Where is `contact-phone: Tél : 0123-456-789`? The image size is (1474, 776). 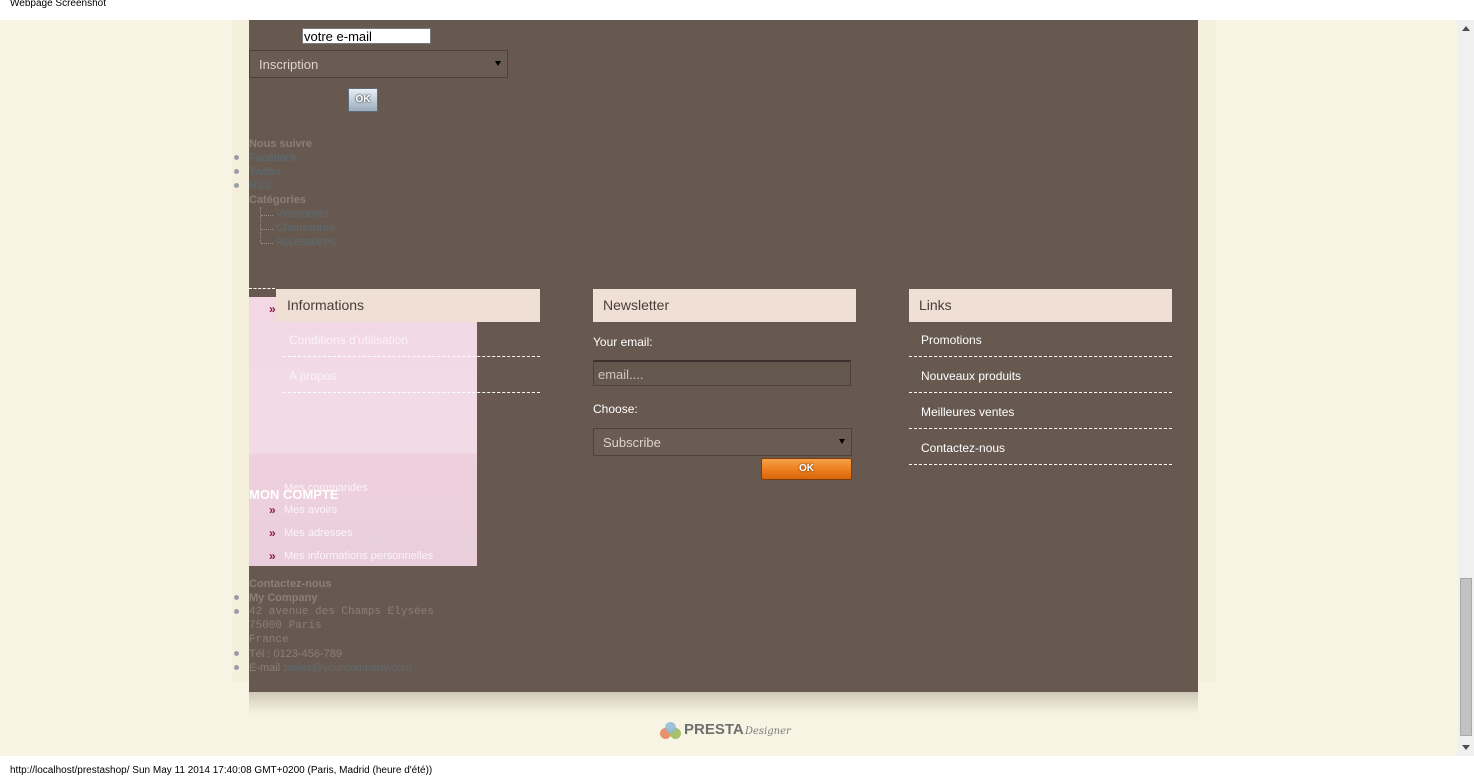 contact-phone: Tél : 0123-456-789 is located at coordinates (295, 654).